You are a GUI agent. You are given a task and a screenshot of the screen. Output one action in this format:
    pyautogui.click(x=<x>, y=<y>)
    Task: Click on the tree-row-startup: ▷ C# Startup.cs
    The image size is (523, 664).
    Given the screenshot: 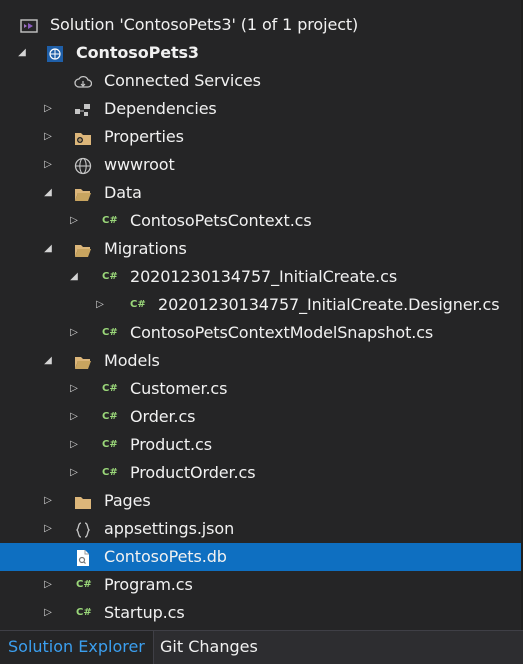 What is the action you would take?
    pyautogui.click(x=260, y=613)
    